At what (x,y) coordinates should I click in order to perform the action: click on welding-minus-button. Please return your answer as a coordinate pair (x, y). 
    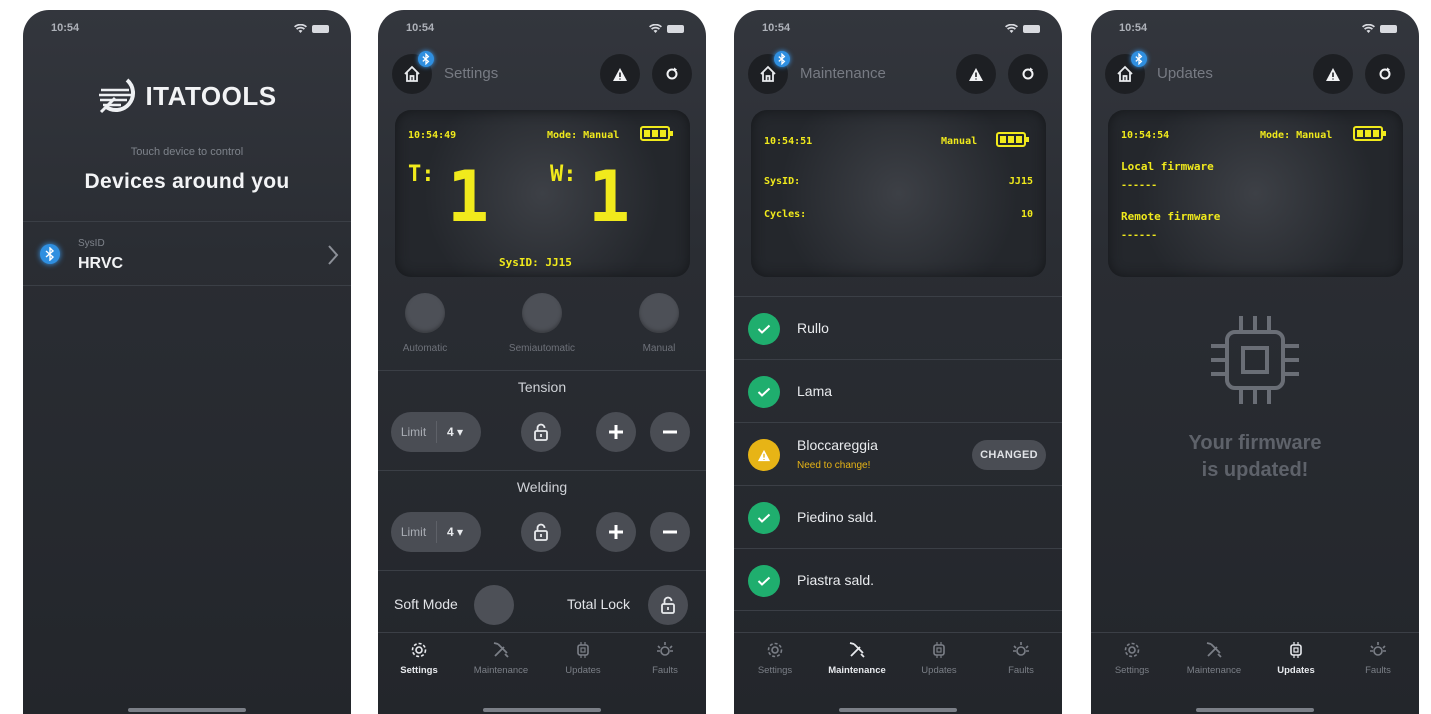
    Looking at the image, I should click on (670, 532).